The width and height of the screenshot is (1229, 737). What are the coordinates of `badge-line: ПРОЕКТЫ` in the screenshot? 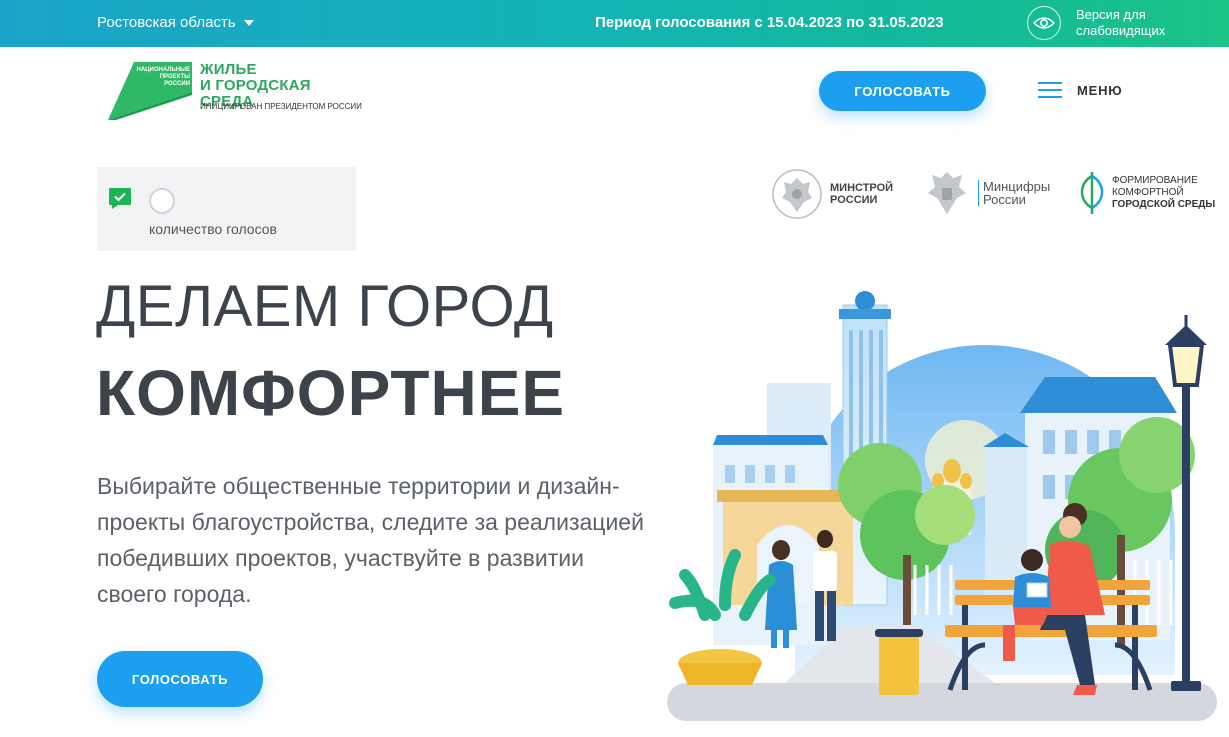 It's located at (174, 77).